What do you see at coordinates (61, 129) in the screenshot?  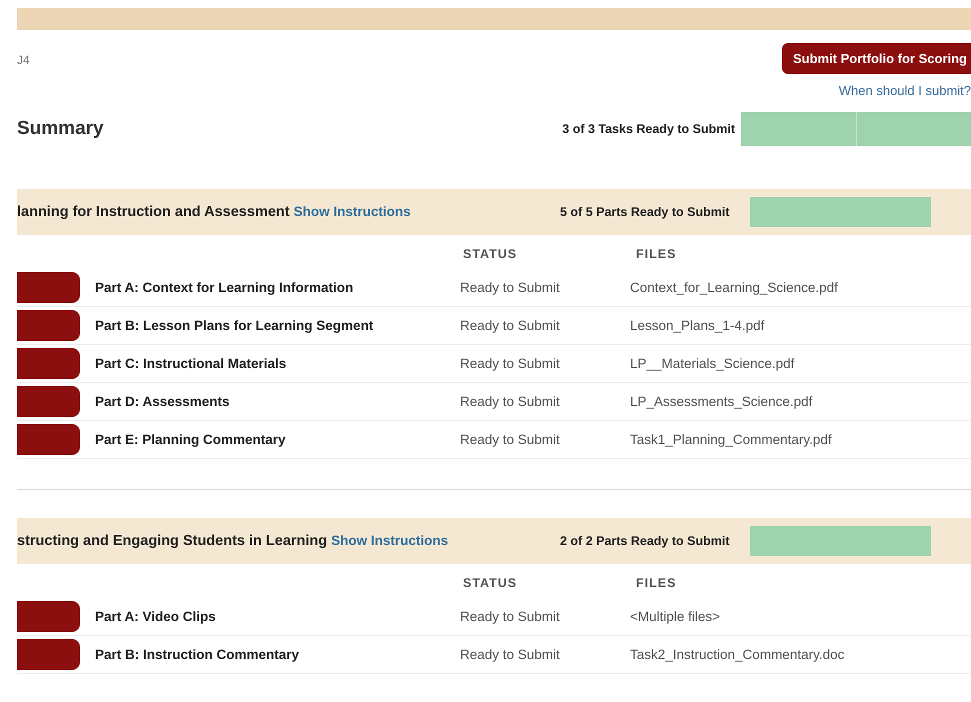 I see `summary-title: Summary` at bounding box center [61, 129].